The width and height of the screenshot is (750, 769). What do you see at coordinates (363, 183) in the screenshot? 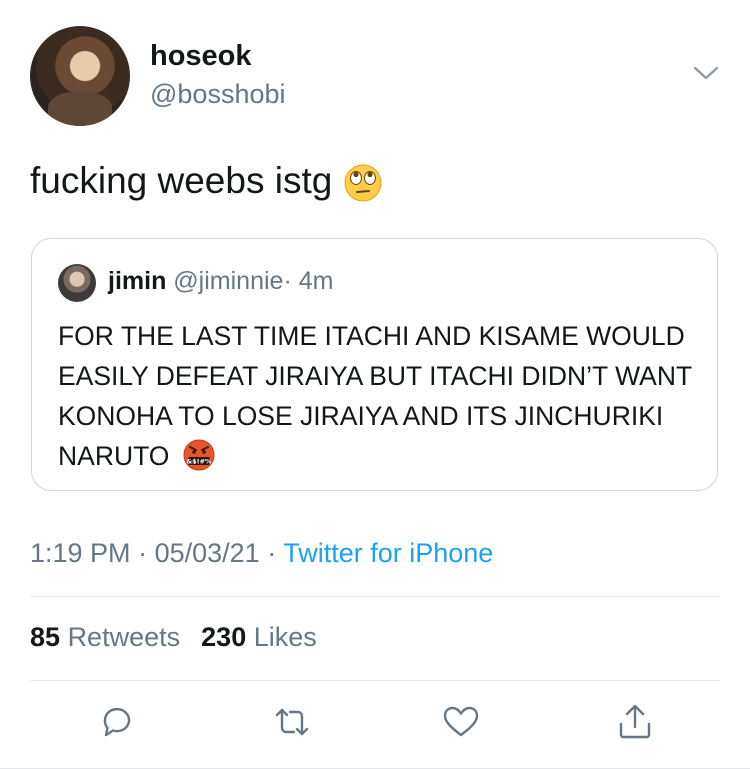
I see `rolling-eyes-emoji-icon` at bounding box center [363, 183].